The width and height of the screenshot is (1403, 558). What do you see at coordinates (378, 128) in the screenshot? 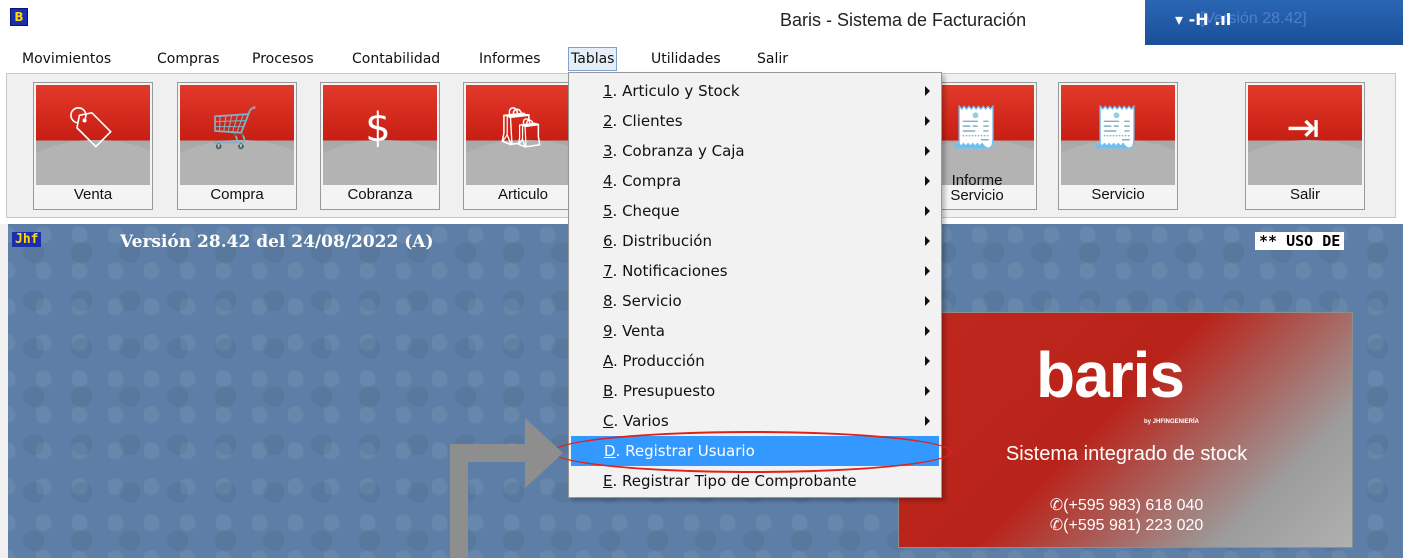
I see `money-hand-icon: $` at bounding box center [378, 128].